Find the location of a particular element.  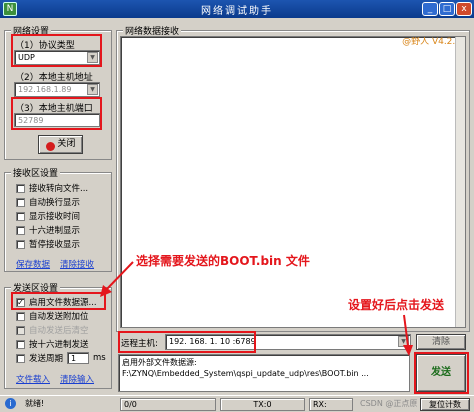

status-bar: i 就绪! 0/0 TX:0 RX: CSDN @正点原子 复位计数 is located at coordinates (237, 403).